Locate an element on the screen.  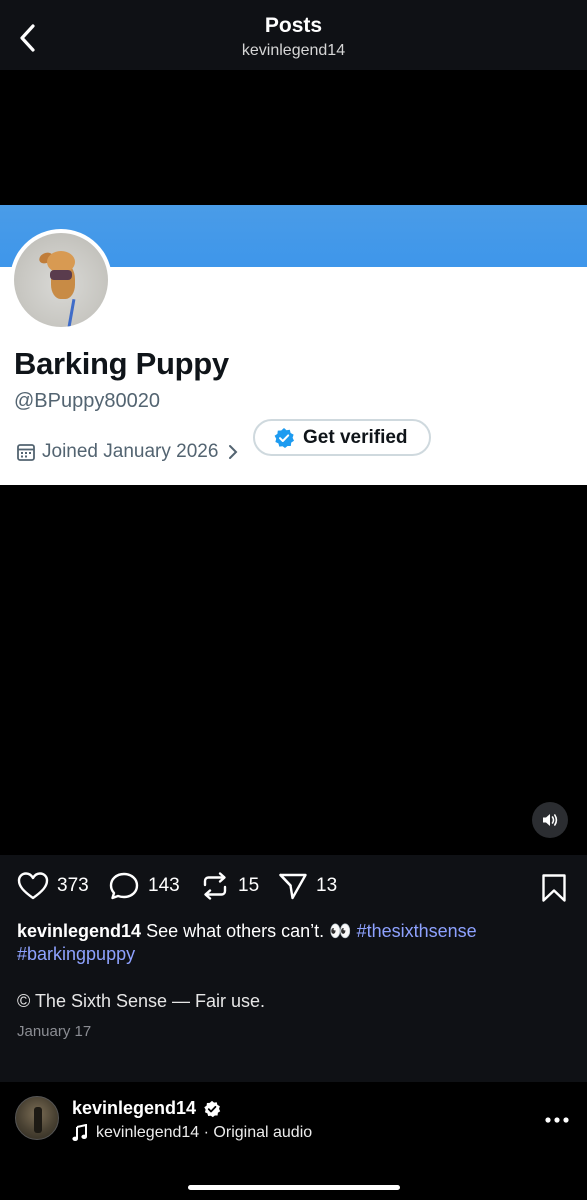
repost-button: 15 is located at coordinates (229, 886).